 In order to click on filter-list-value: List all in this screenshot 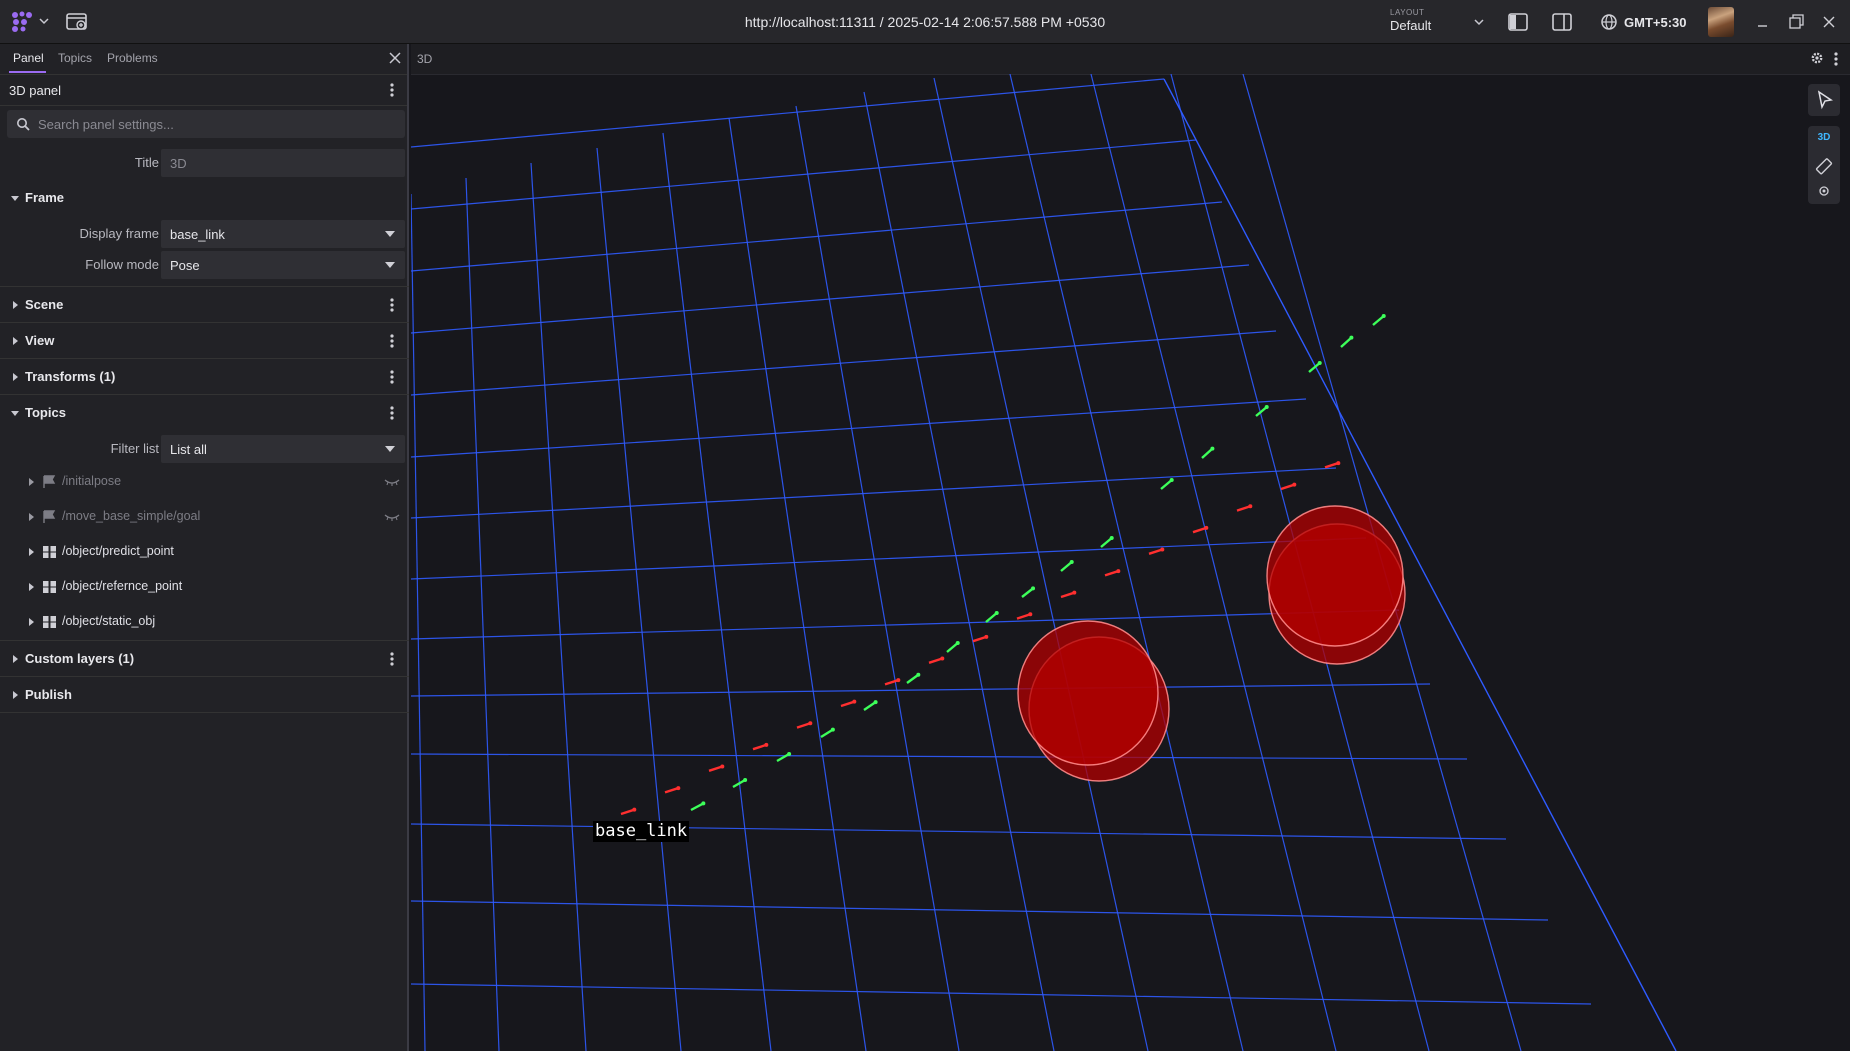, I will do `click(188, 449)`.